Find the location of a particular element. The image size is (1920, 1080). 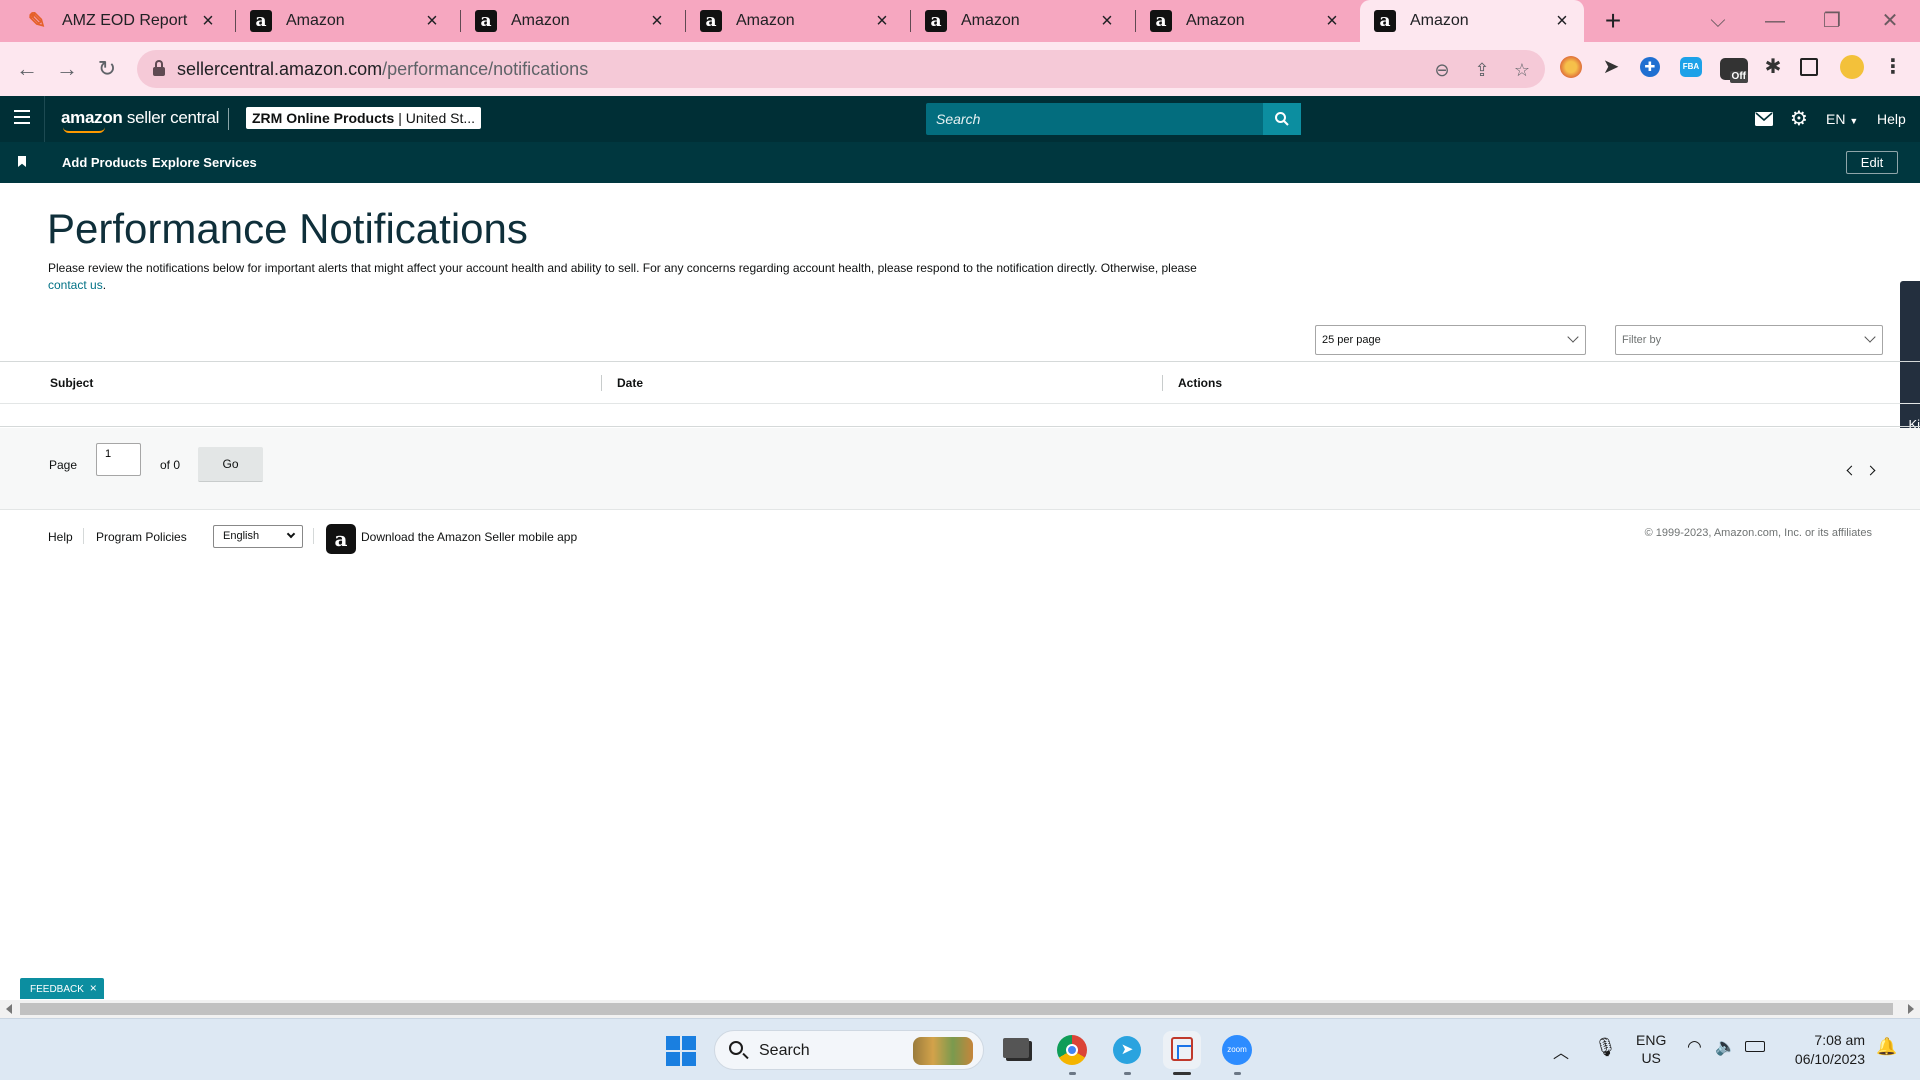

go-button: Go is located at coordinates (230, 464).